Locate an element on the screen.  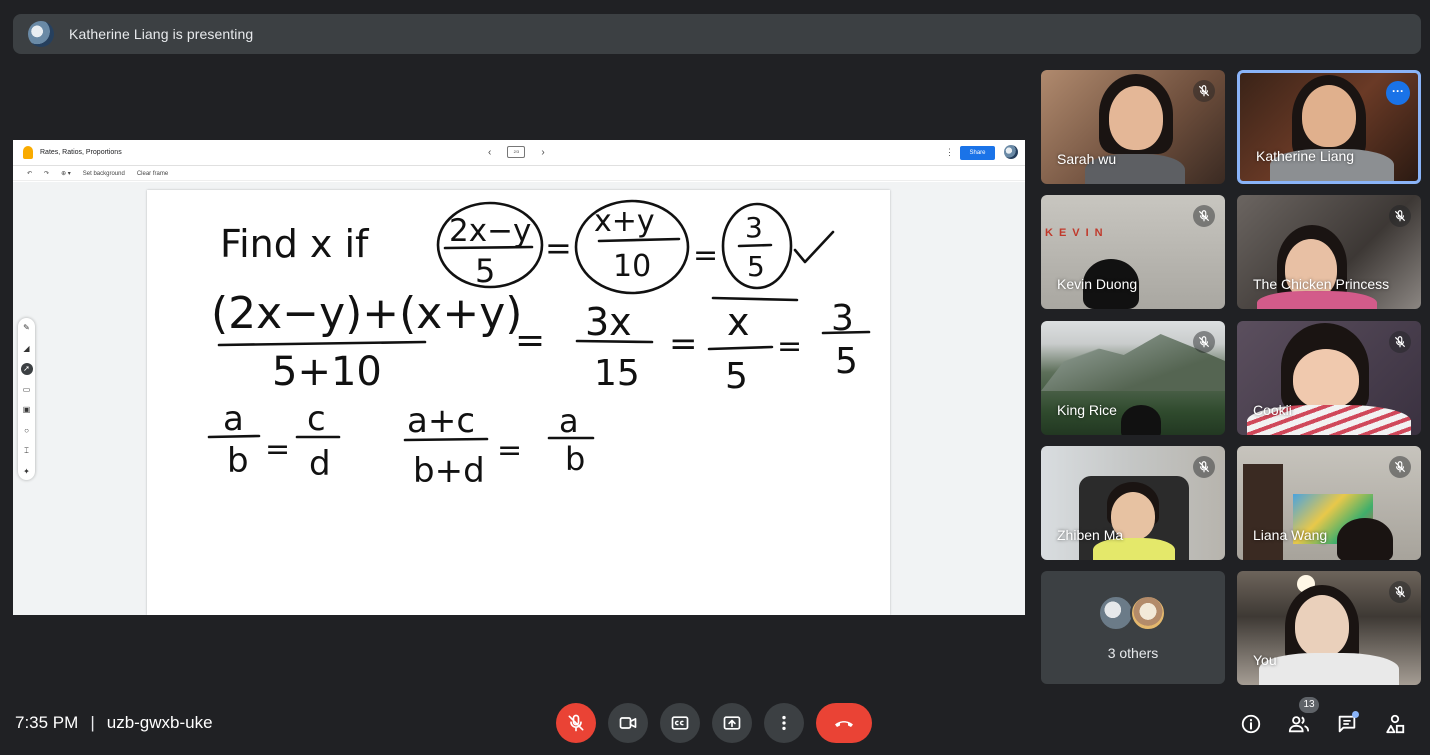
handwriting-15: 15 is located at coordinates (617, 373).